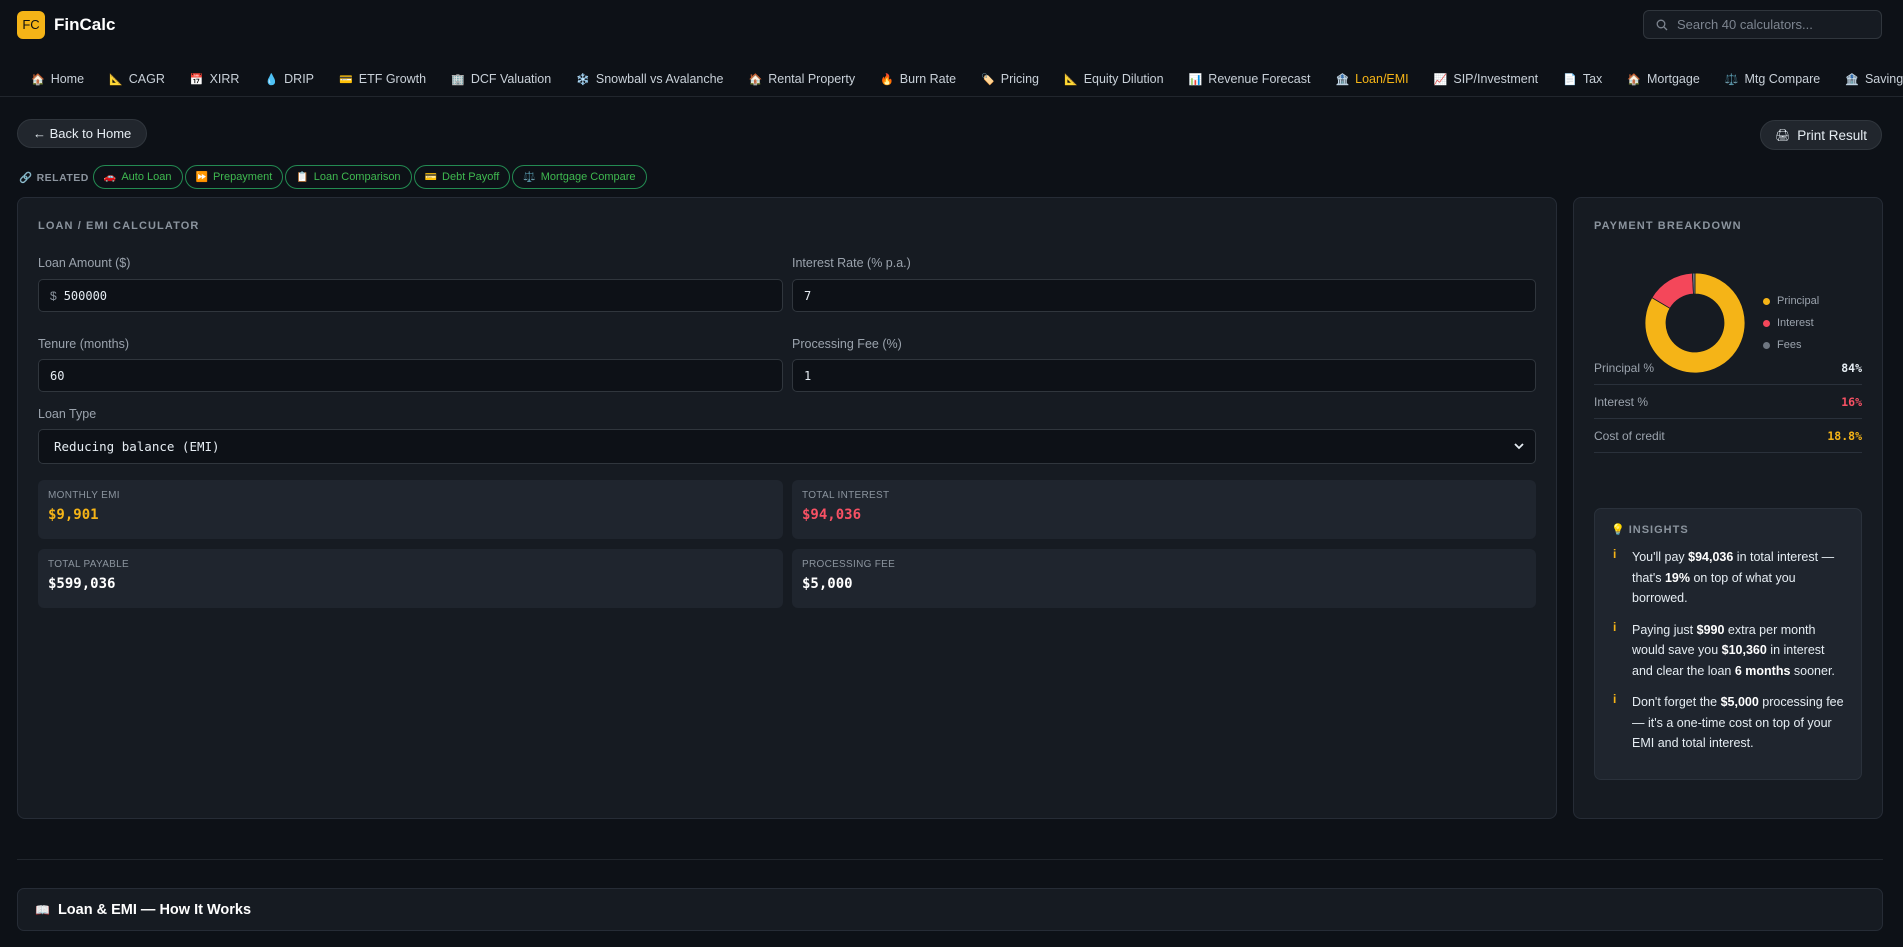 Image resolution: width=1903 pixels, height=947 pixels. I want to click on print-result-button: 🖨 Print Result, so click(1820, 135).